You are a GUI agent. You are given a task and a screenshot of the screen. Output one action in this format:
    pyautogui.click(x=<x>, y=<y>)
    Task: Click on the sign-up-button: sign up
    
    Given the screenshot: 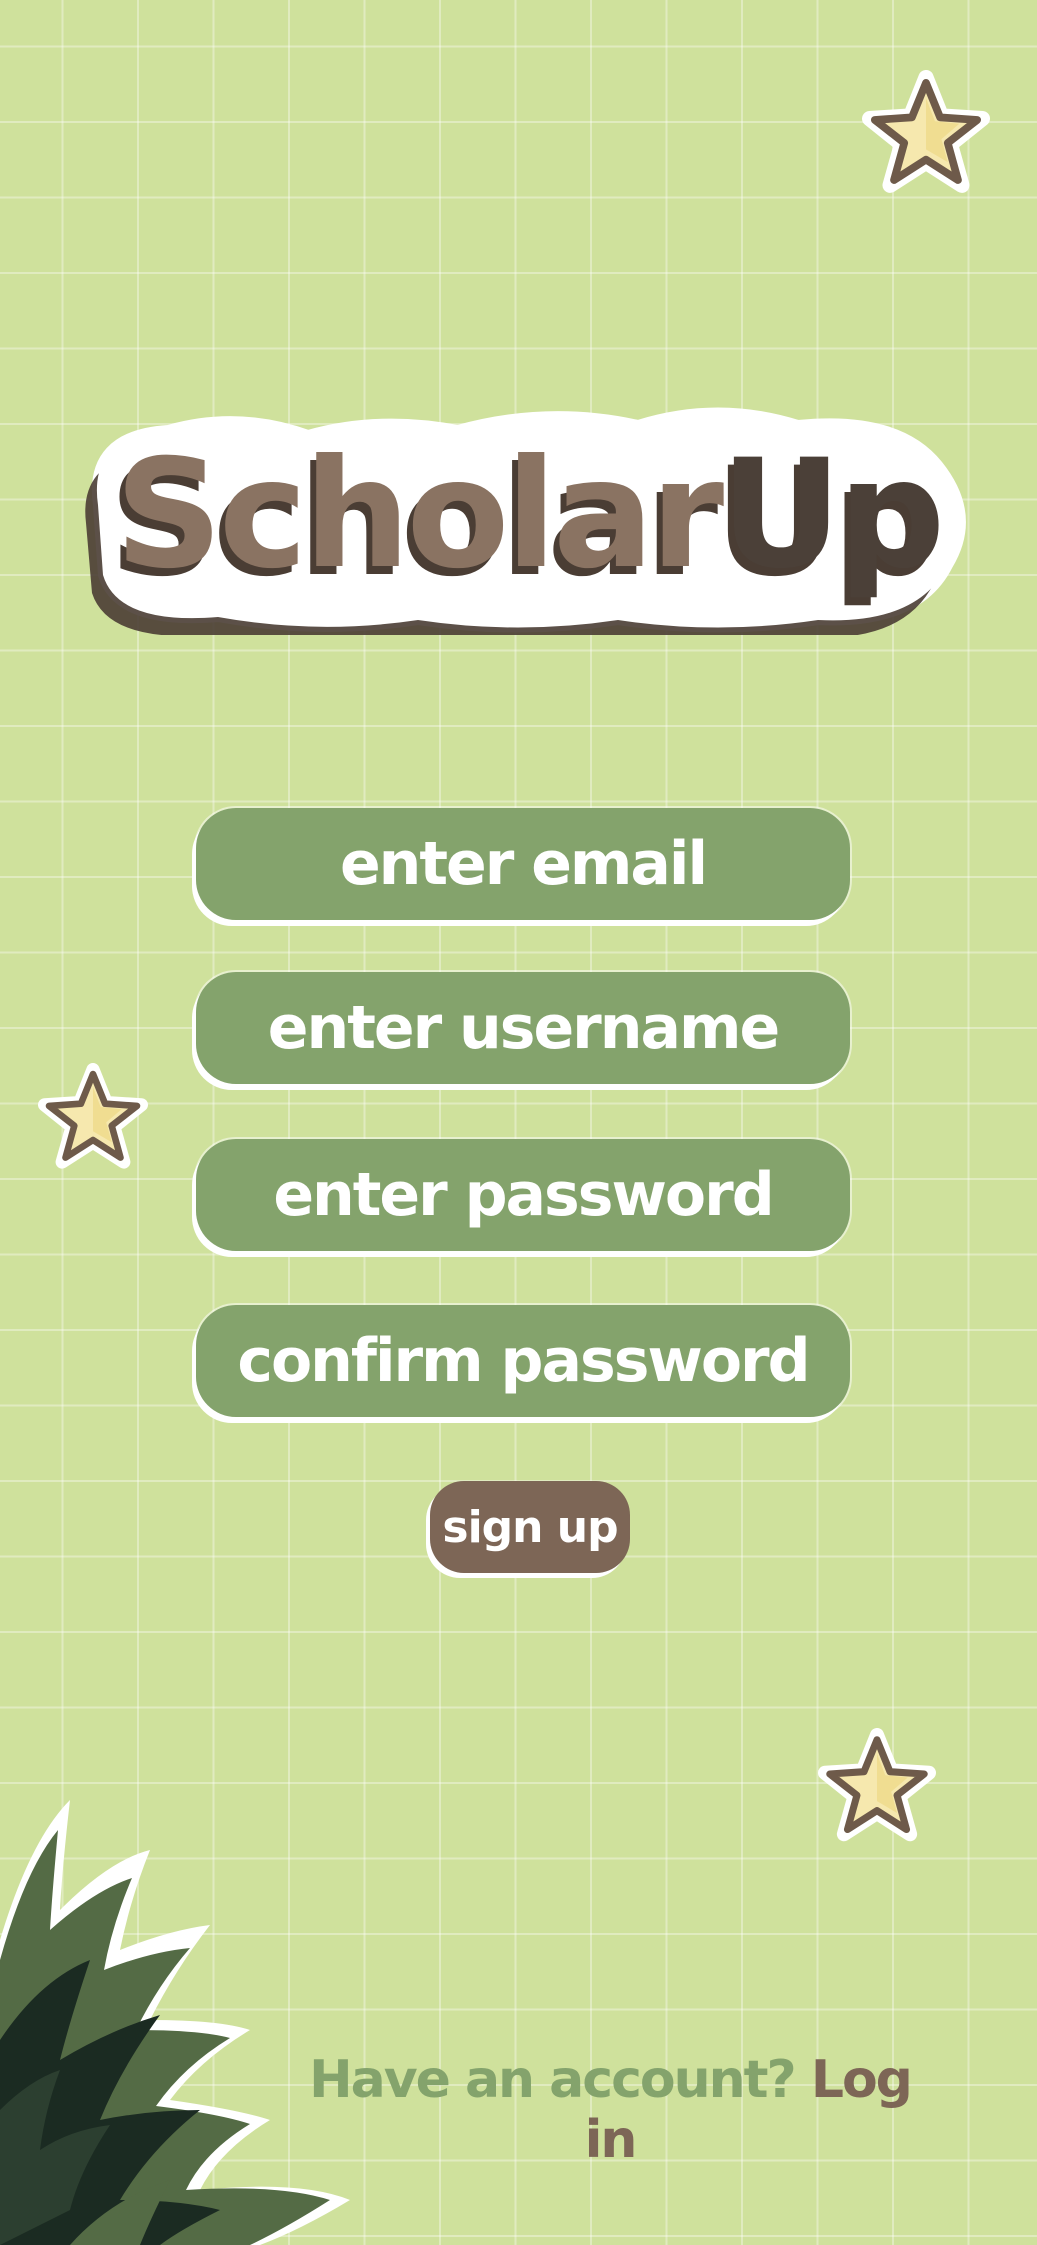 What is the action you would take?
    pyautogui.click(x=530, y=1527)
    